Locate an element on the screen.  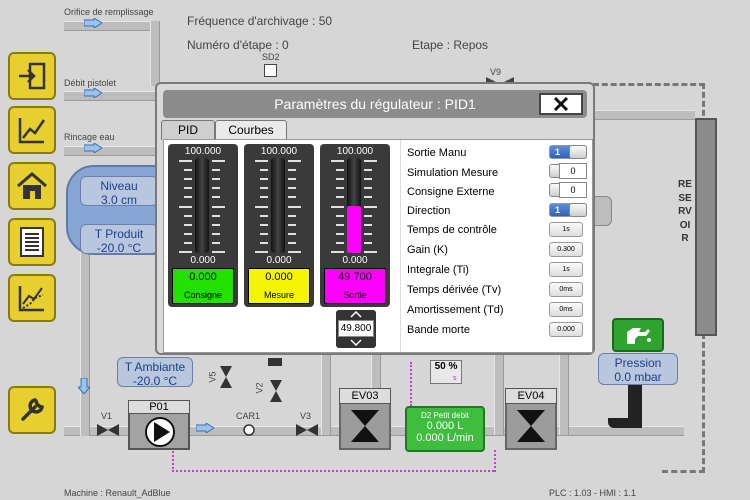
gauge-value-box: 0.000 Mesure is located at coordinates (279, 286).